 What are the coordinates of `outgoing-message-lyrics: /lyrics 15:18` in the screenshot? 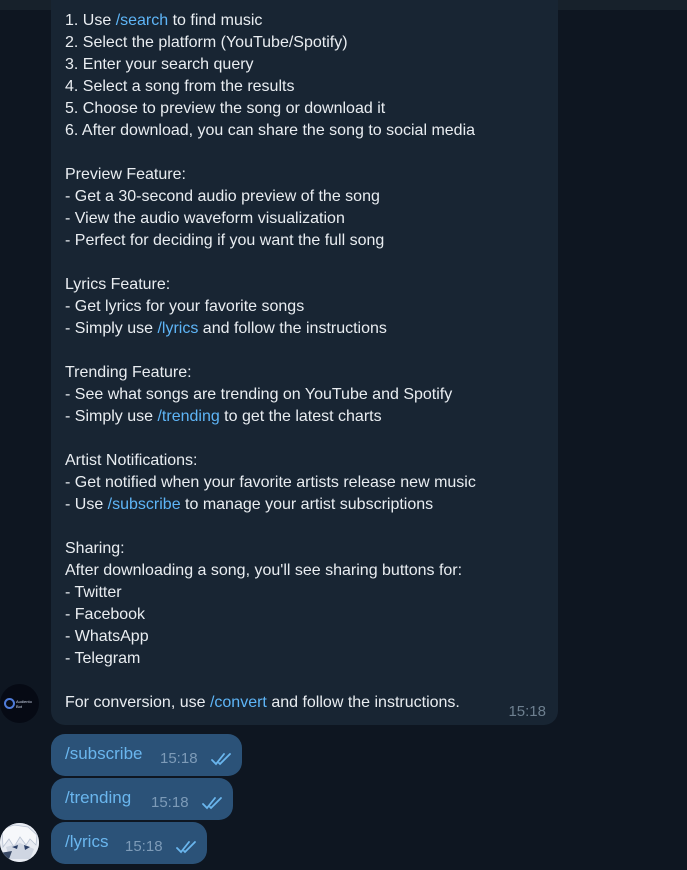 It's located at (129, 843).